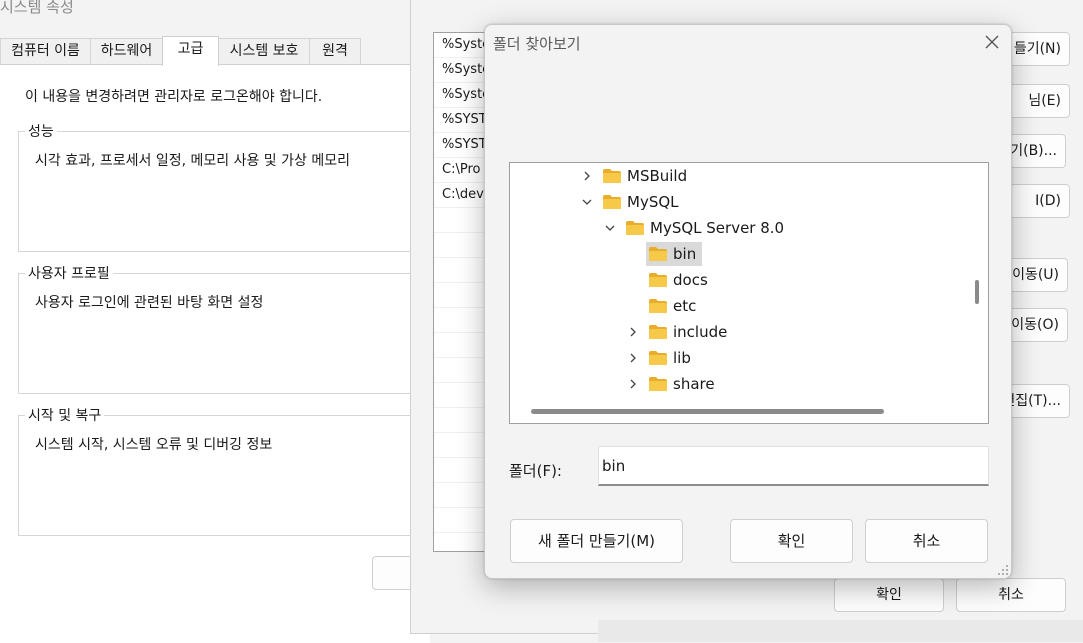 This screenshot has width=1083, height=643. Describe the element at coordinates (694, 384) in the screenshot. I see `tree-node-label: share` at that location.